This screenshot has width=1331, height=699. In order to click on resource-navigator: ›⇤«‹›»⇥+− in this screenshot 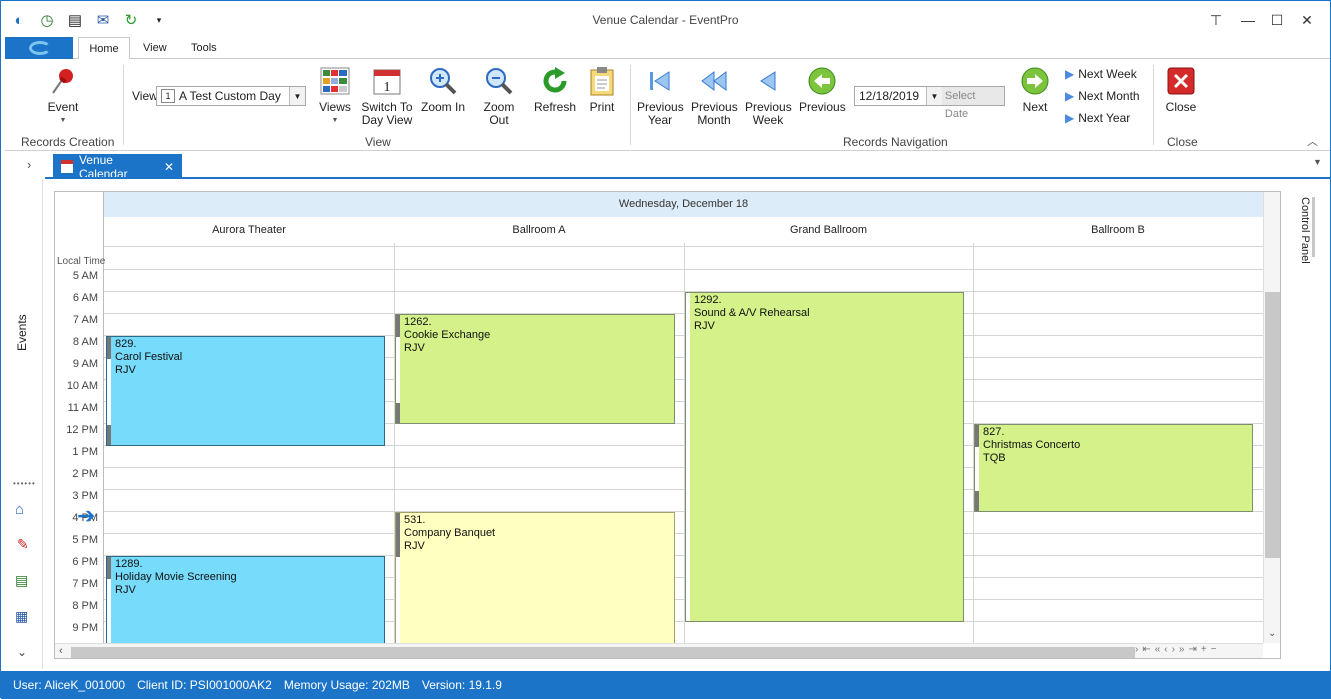, I will do `click(1178, 649)`.